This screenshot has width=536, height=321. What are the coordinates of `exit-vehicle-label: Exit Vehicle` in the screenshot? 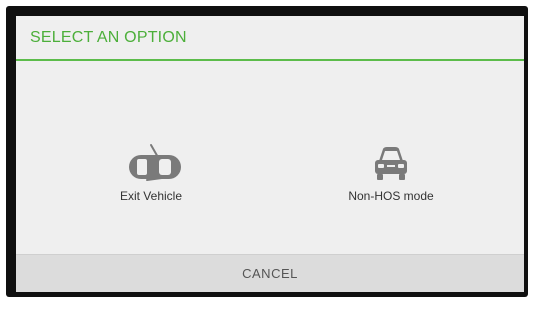 It's located at (151, 196).